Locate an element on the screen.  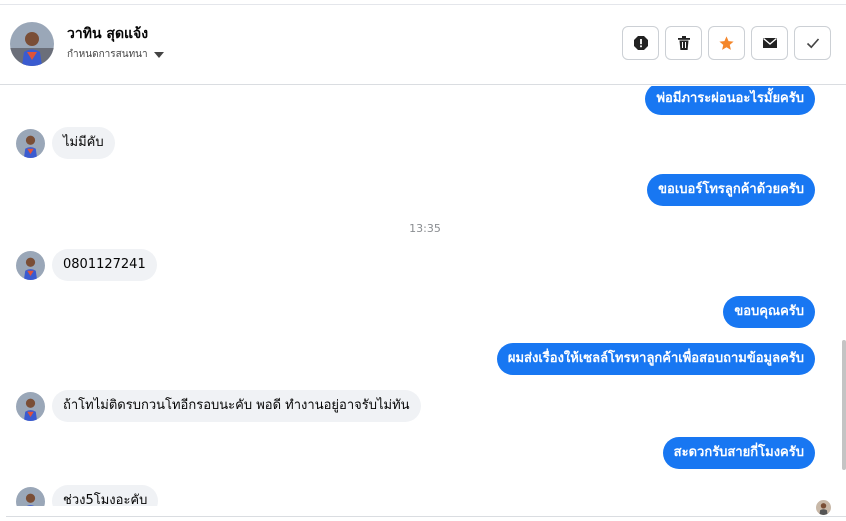
mark-done-button is located at coordinates (812, 43).